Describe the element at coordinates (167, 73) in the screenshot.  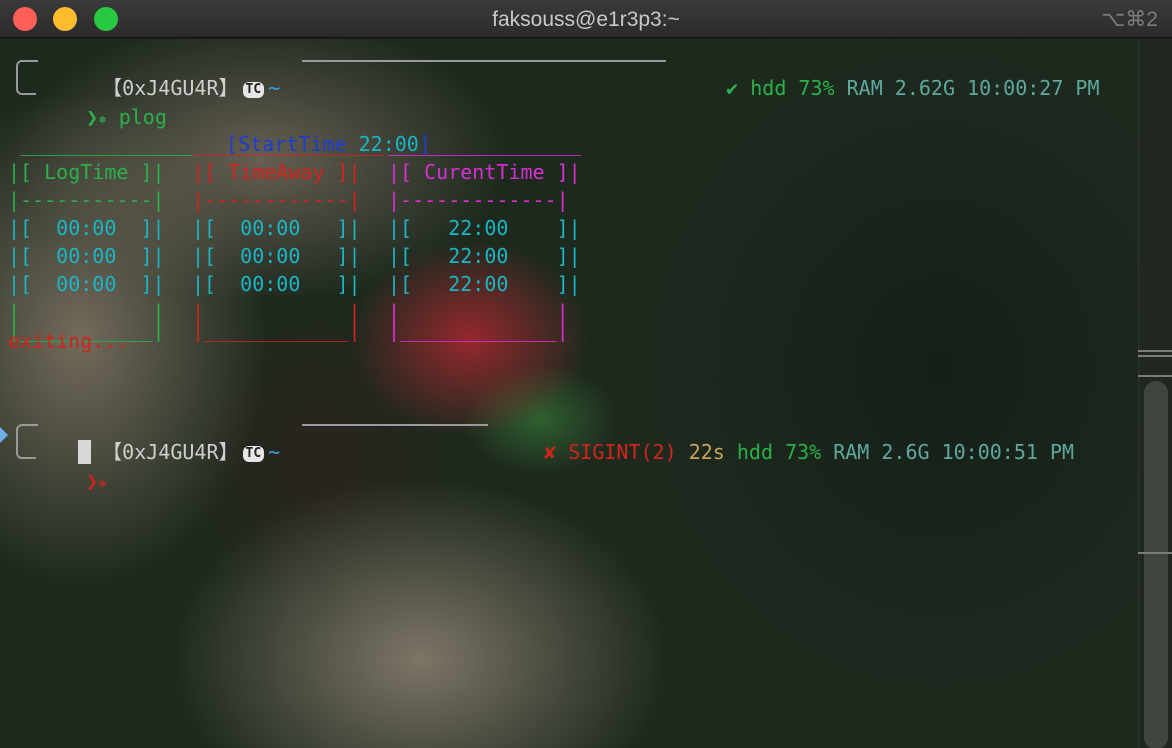
I see `prompt1-header: 【0xJ4GU4R】 TC ~` at that location.